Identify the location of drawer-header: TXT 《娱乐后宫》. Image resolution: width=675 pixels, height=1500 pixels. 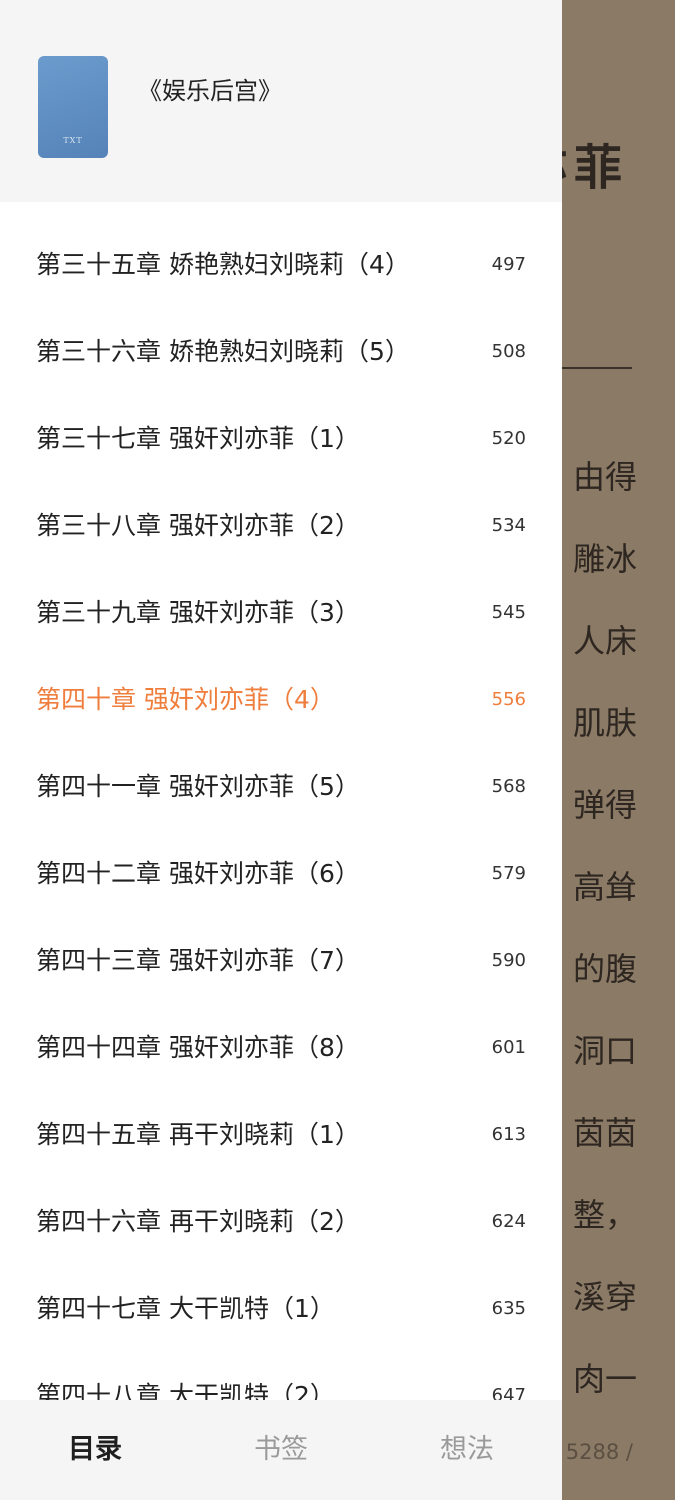
(281, 101).